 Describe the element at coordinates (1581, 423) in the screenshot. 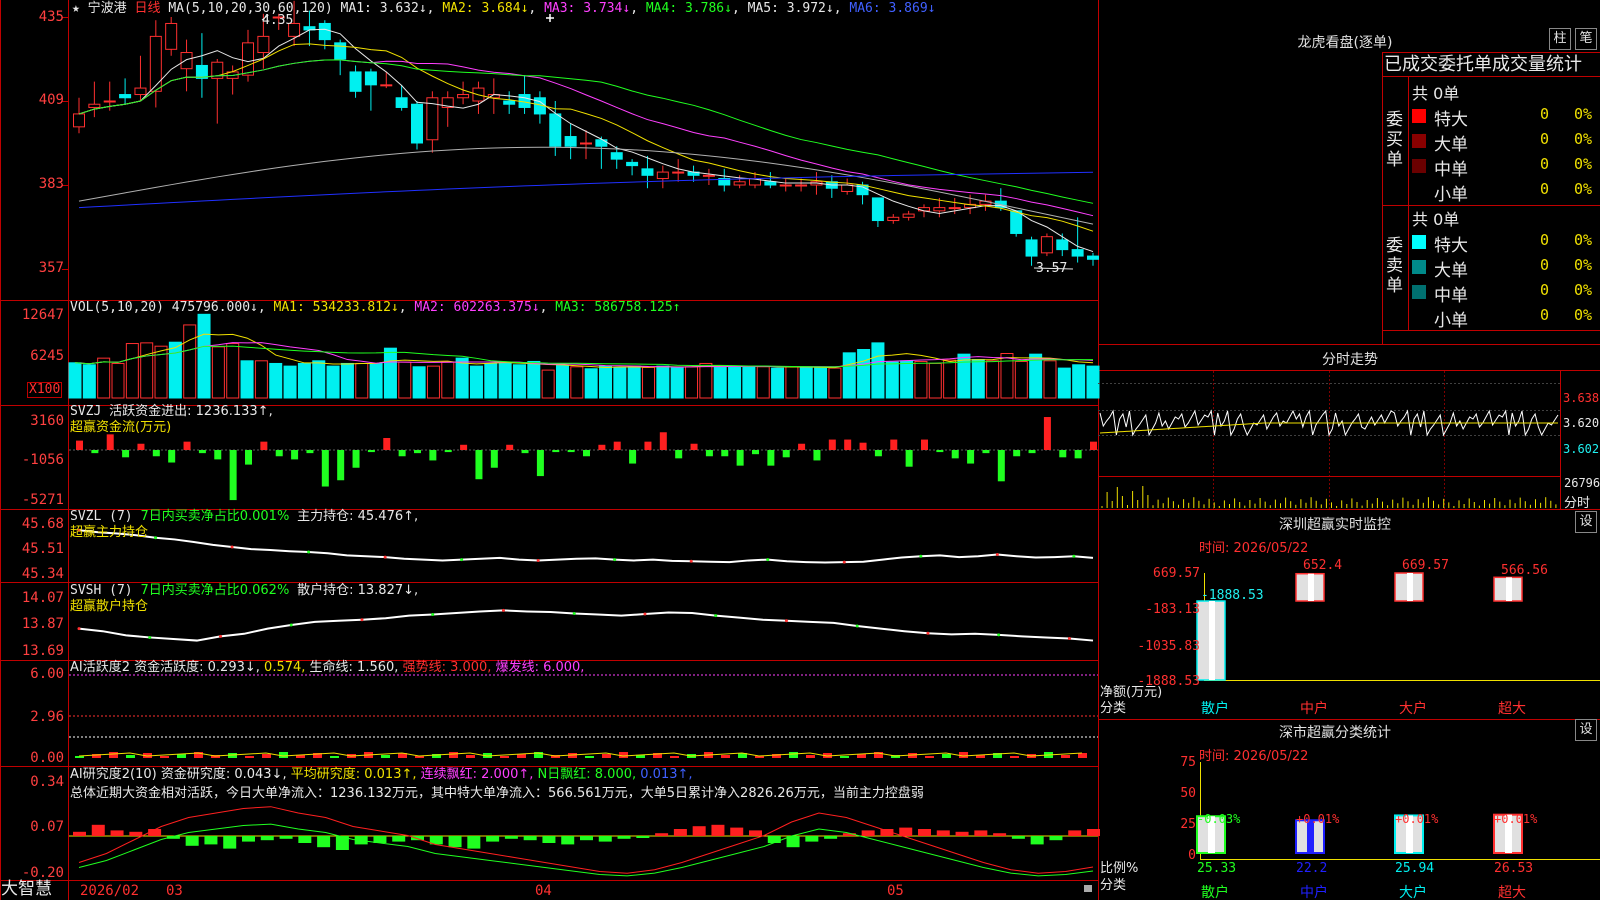

I see `fenshi-axis-label: 3.620` at that location.